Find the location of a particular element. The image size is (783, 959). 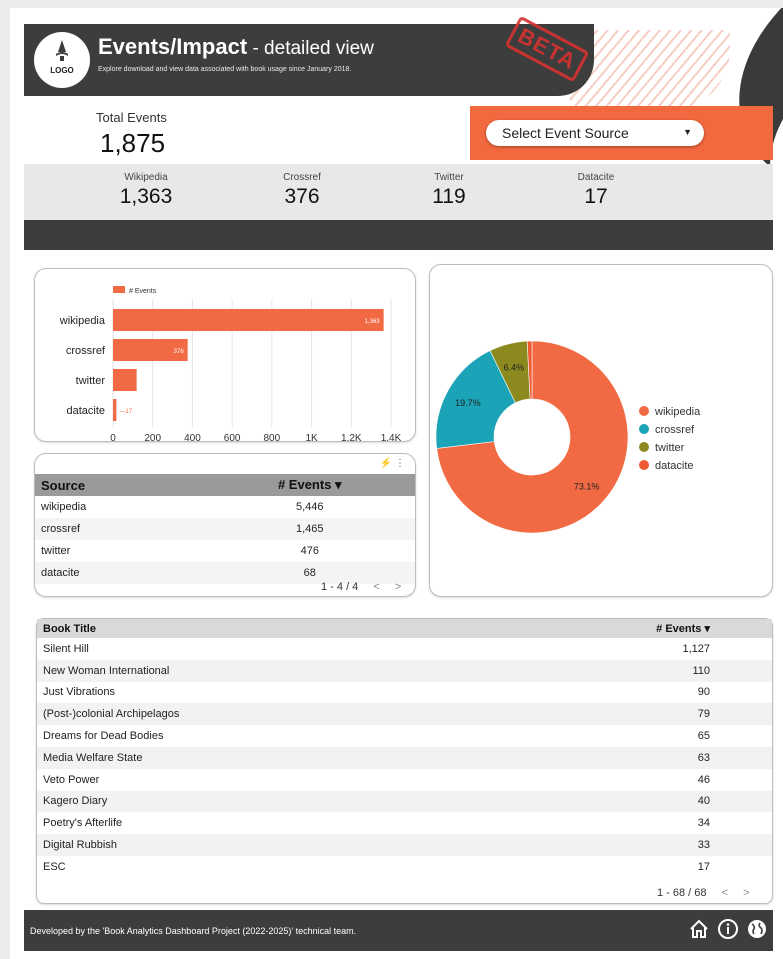

cell-events: 33 is located at coordinates (602, 845).